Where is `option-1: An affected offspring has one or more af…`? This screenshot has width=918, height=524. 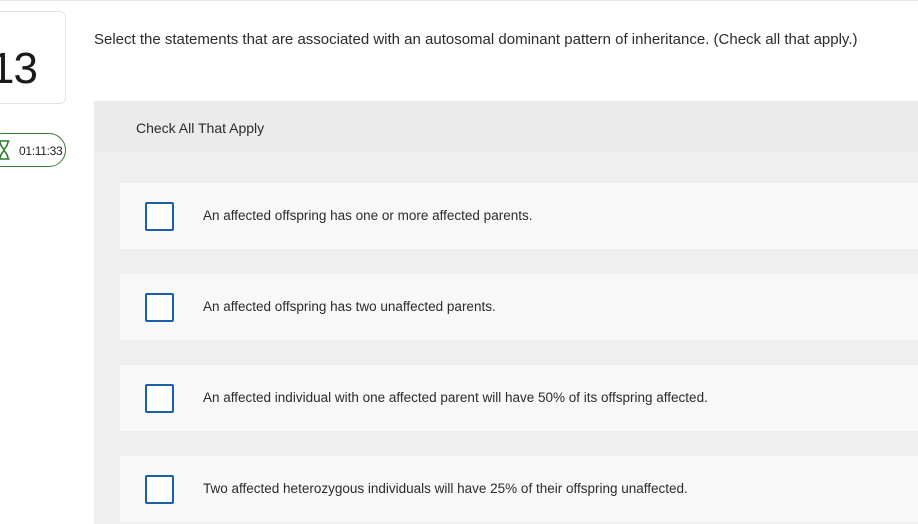 option-1: An affected offspring has one or more af… is located at coordinates (519, 216).